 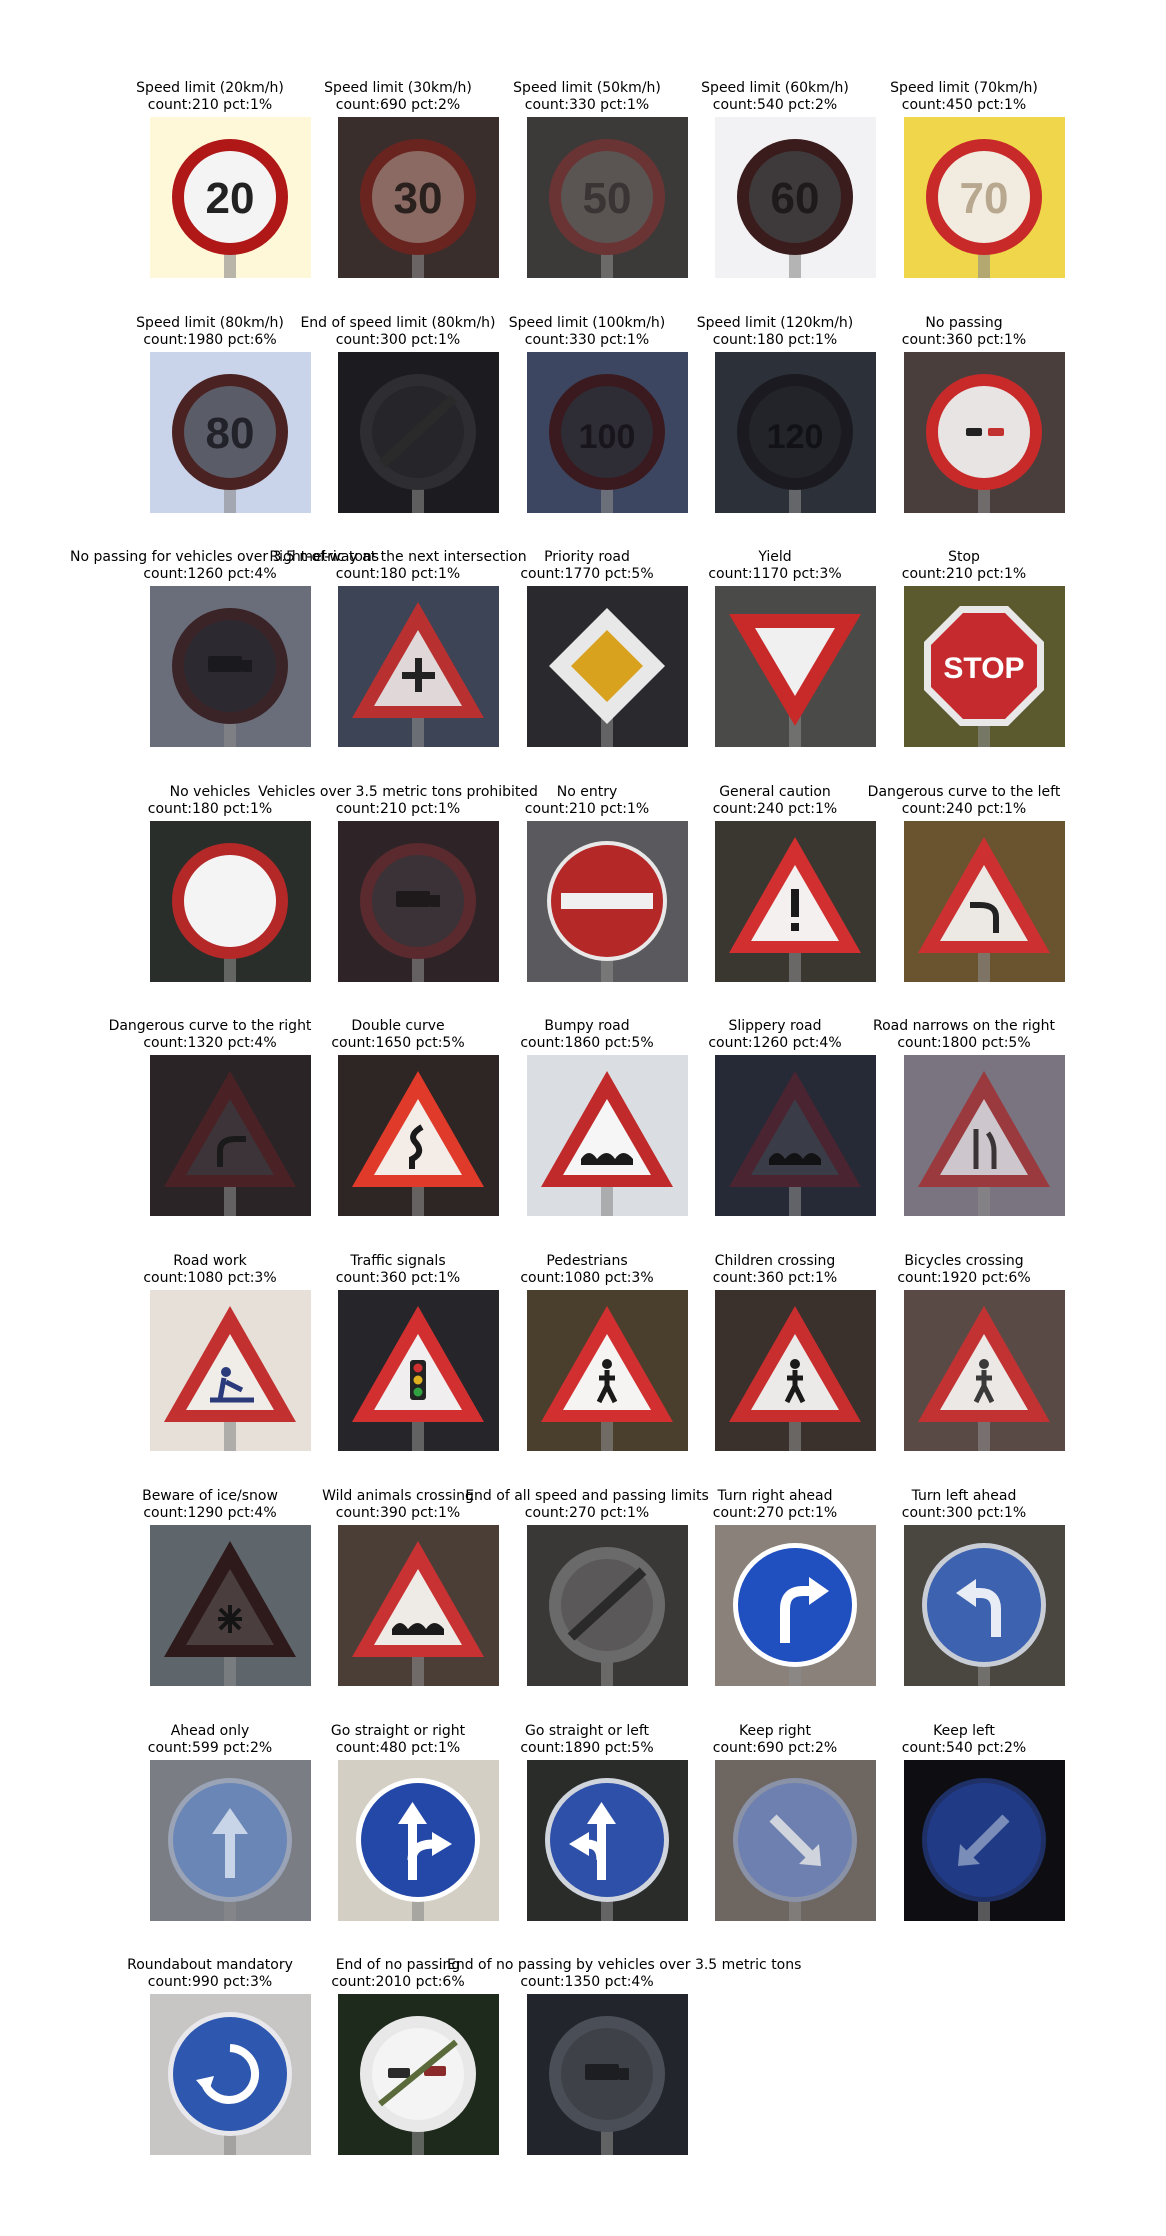 I want to click on sign-caption: Stop count:210 pct:1%, so click(x=964, y=566).